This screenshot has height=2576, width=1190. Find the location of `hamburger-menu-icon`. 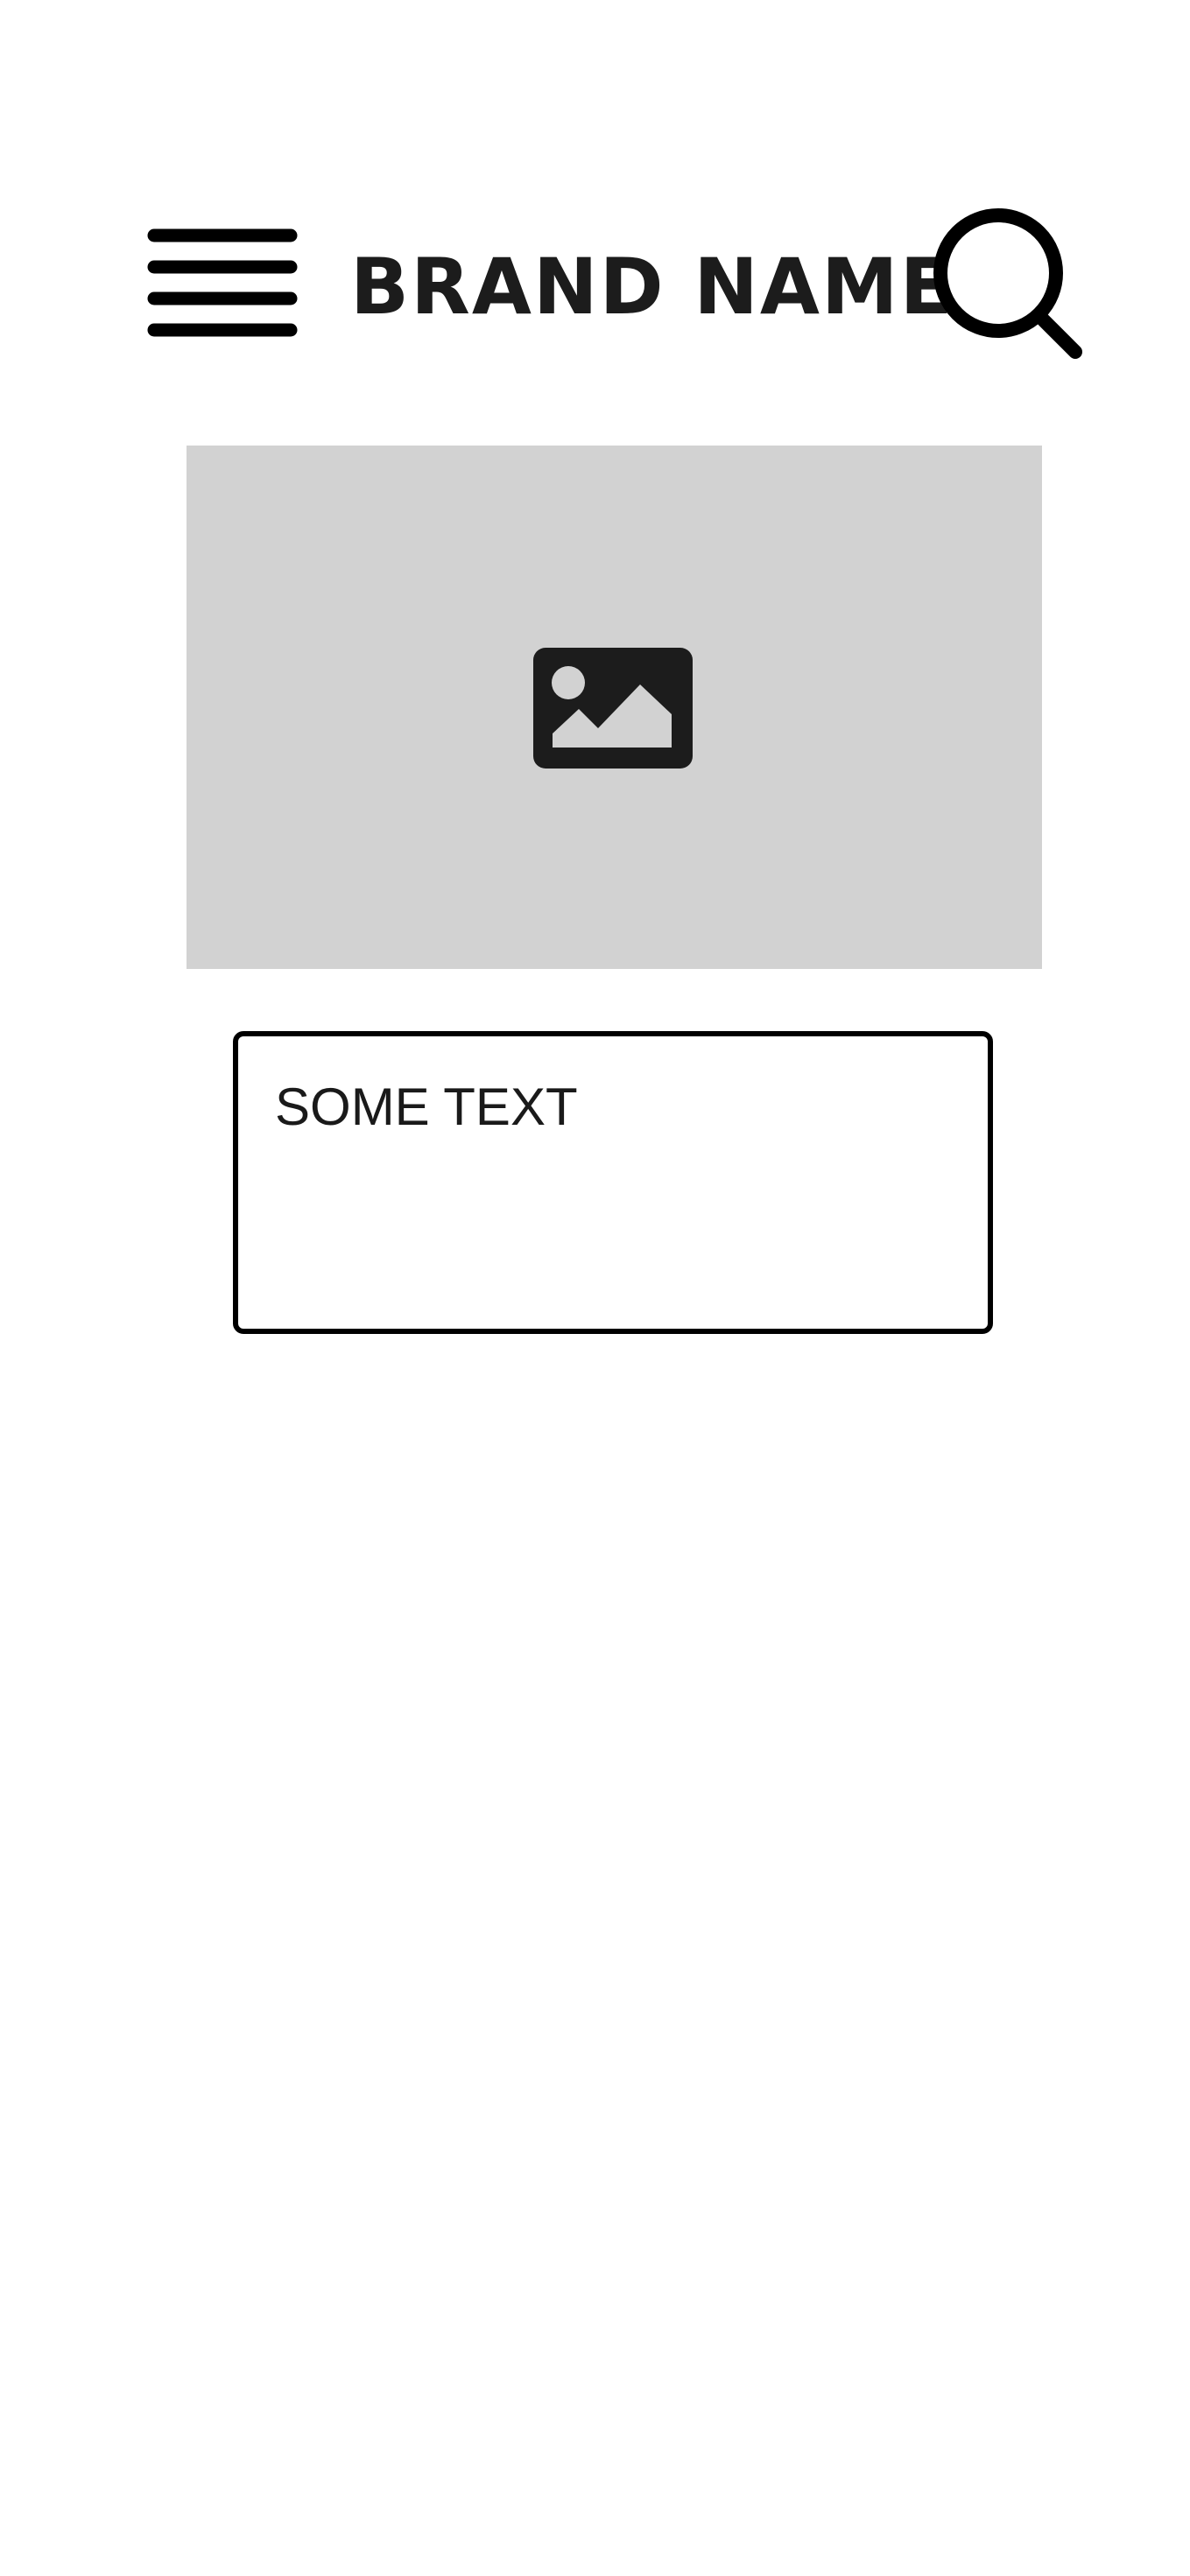

hamburger-menu-icon is located at coordinates (222, 282).